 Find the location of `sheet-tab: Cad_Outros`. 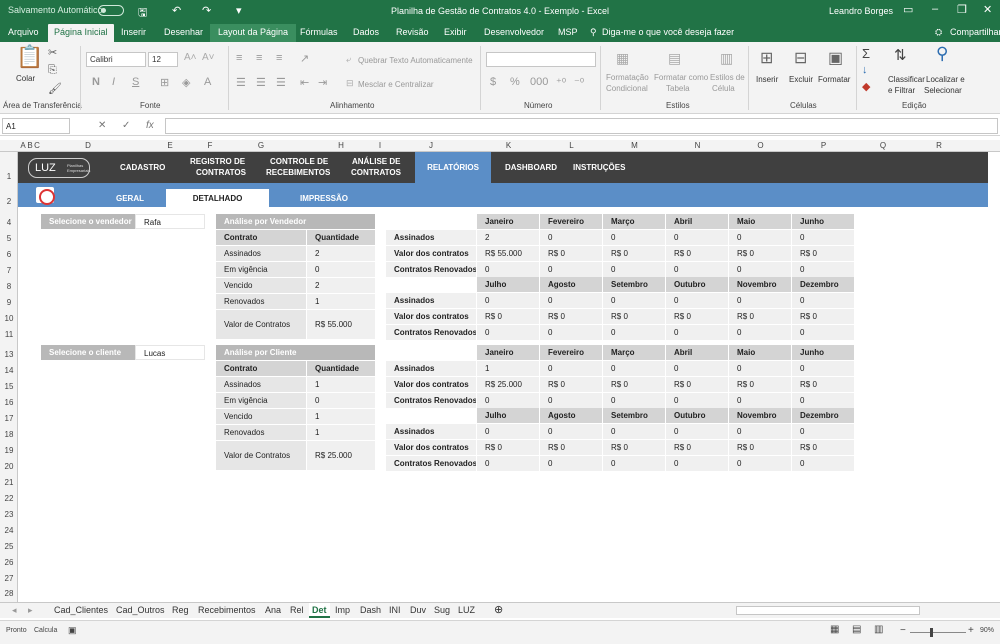

sheet-tab: Cad_Outros is located at coordinates (140, 610).